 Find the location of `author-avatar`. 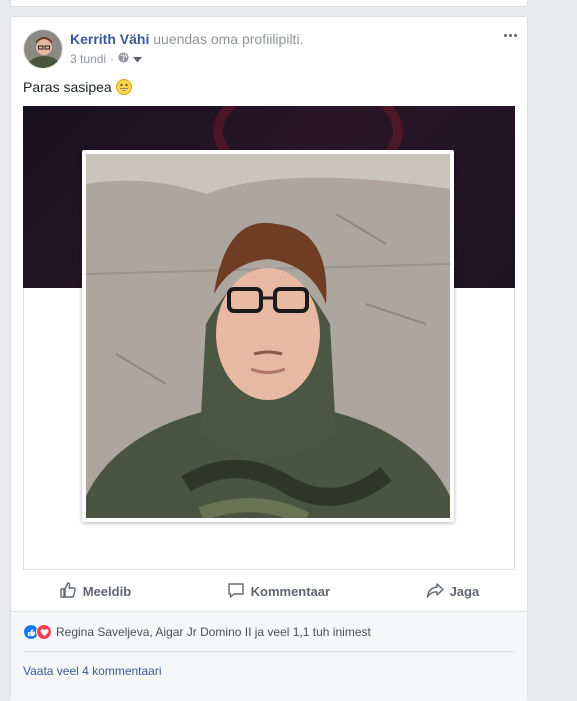

author-avatar is located at coordinates (43, 49).